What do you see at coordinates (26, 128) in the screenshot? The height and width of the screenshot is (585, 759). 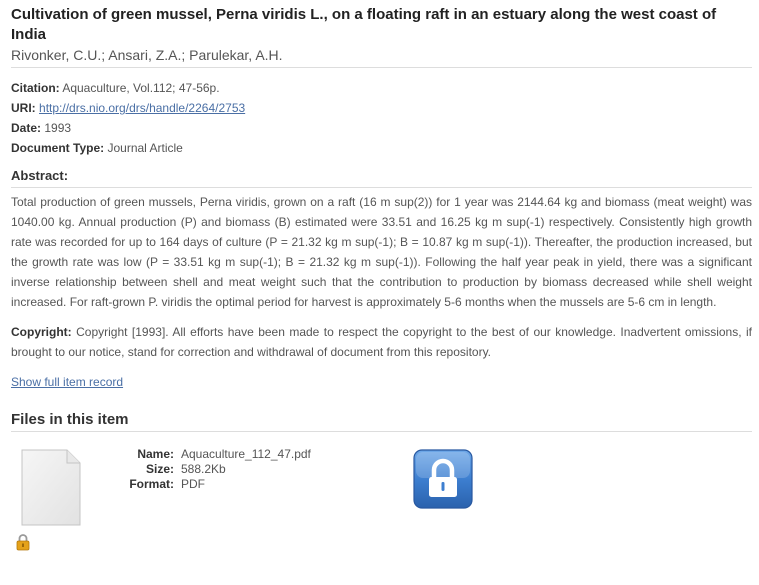 I see `date-label: Date:` at bounding box center [26, 128].